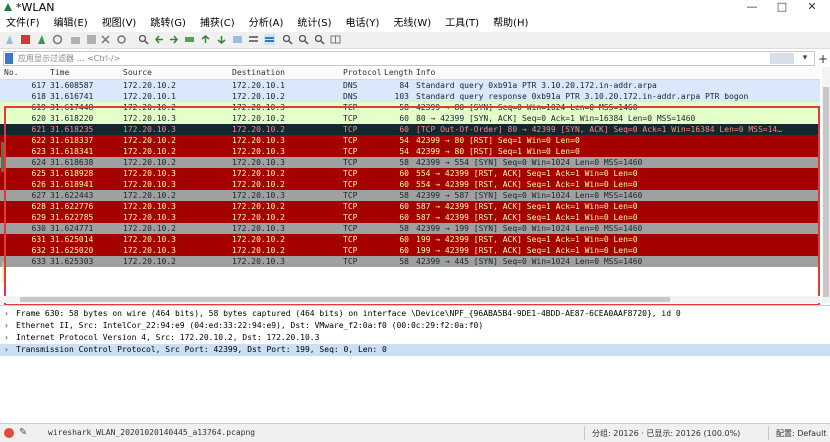 Image resolution: width=830 pixels, height=442 pixels. I want to click on colorize-icon, so click(253, 39).